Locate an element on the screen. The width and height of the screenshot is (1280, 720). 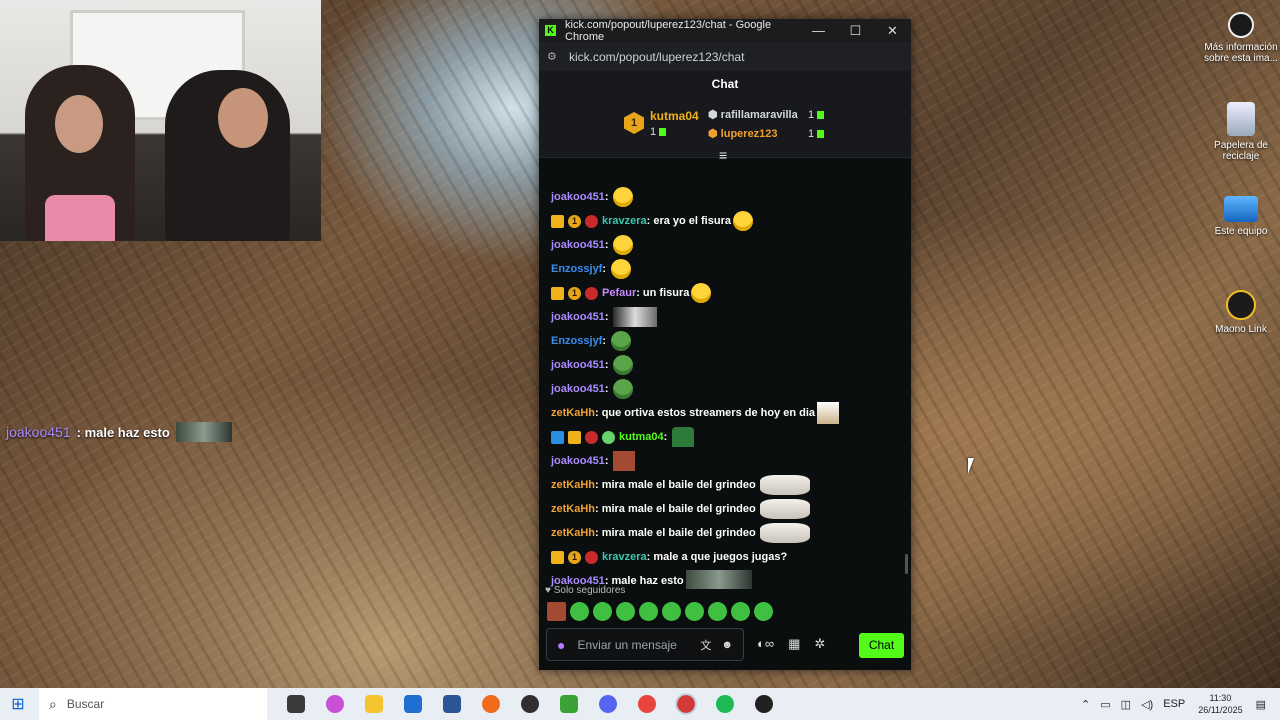
close-button: ✕ is located at coordinates (892, 31).